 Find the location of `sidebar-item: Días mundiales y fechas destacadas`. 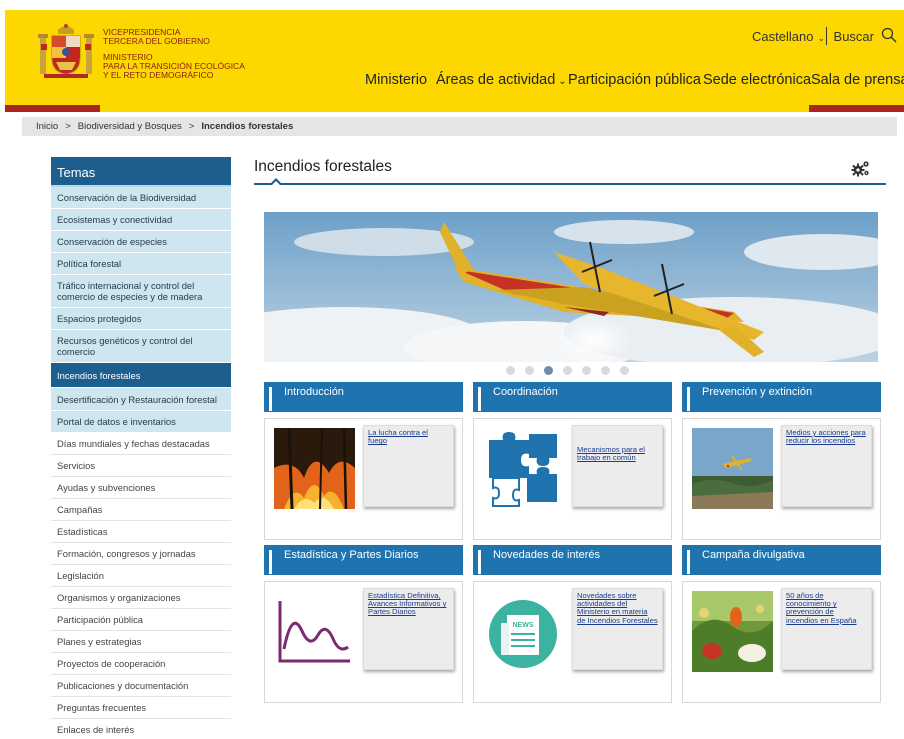

sidebar-item: Días mundiales y fechas destacadas is located at coordinates (141, 444).